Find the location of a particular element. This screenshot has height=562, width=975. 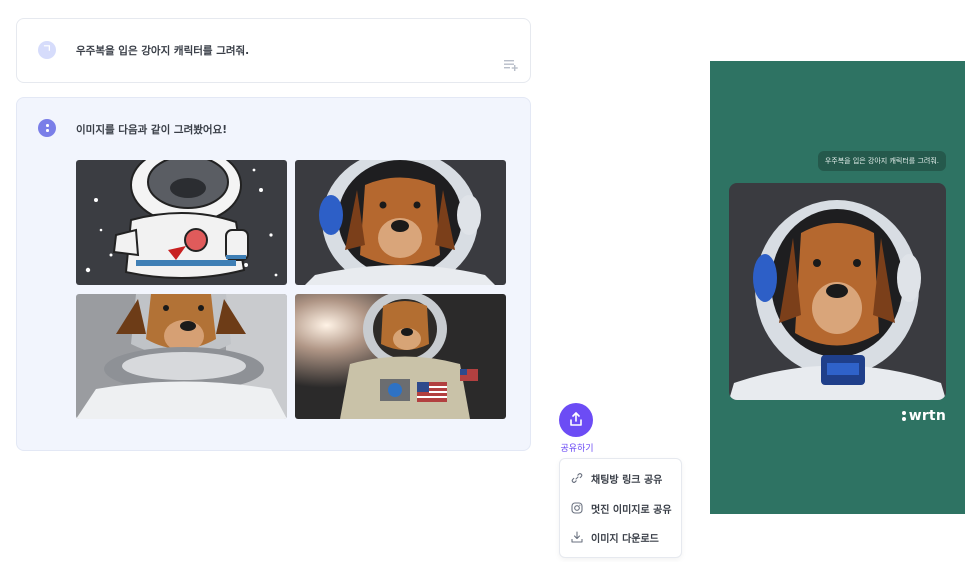

bot-message-text: 이미지를 다음과 같이 그려봤어요! is located at coordinates (151, 130).